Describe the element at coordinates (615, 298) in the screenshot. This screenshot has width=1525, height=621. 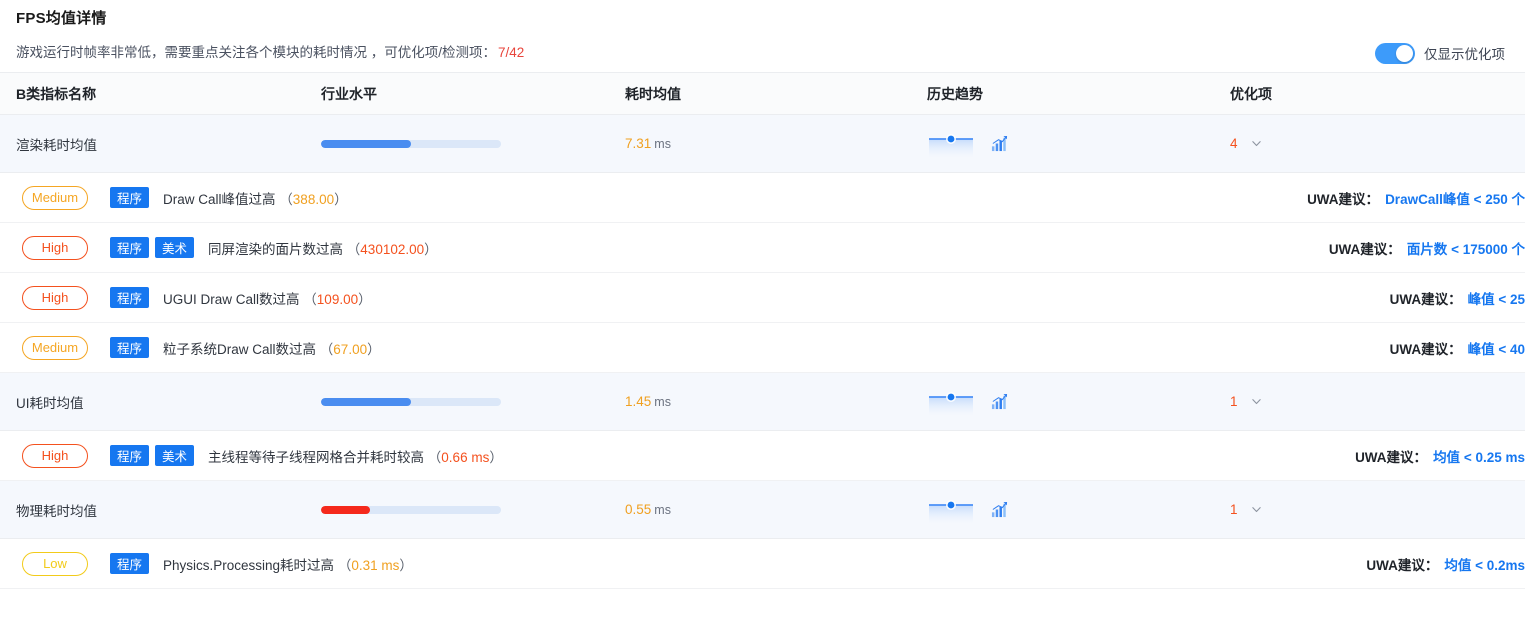
I see `issue-info-cell: High 程序 UGUI Draw Call数过高 （109.00）` at that location.